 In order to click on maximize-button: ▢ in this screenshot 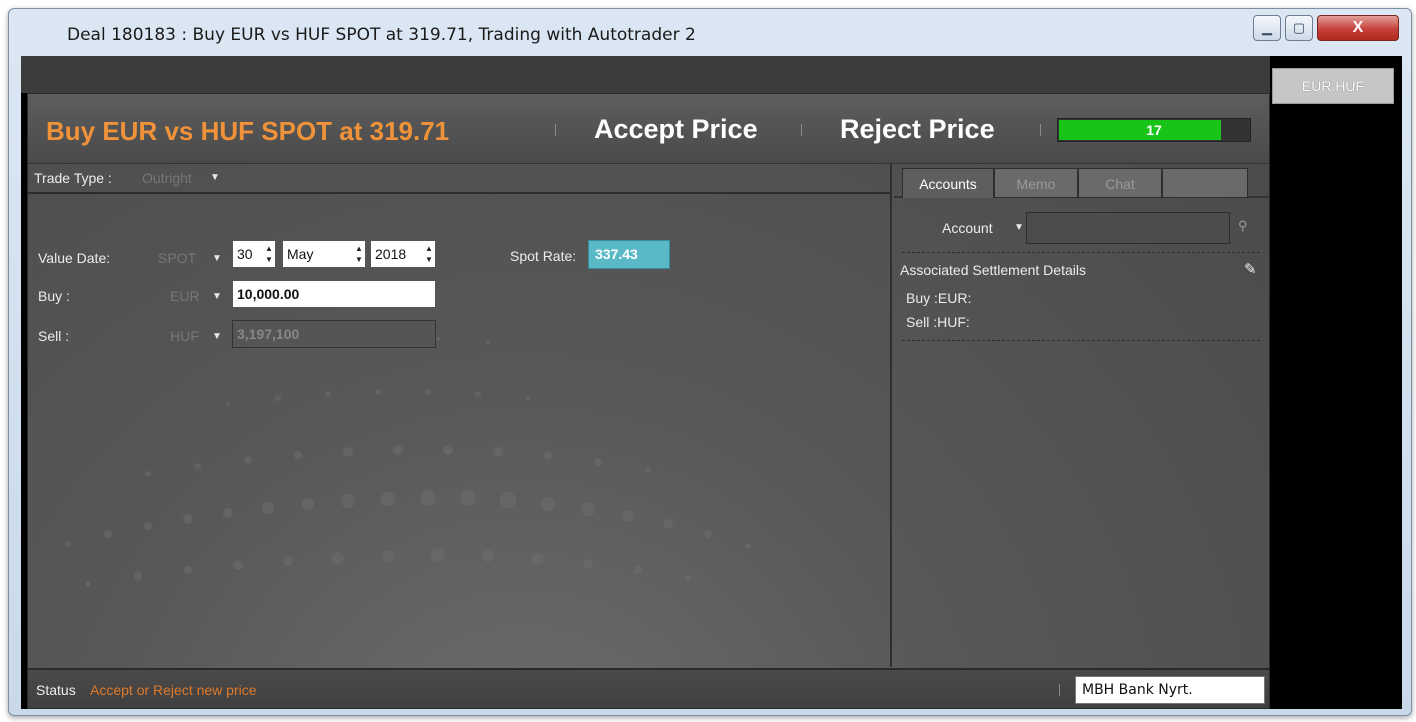, I will do `click(1299, 28)`.